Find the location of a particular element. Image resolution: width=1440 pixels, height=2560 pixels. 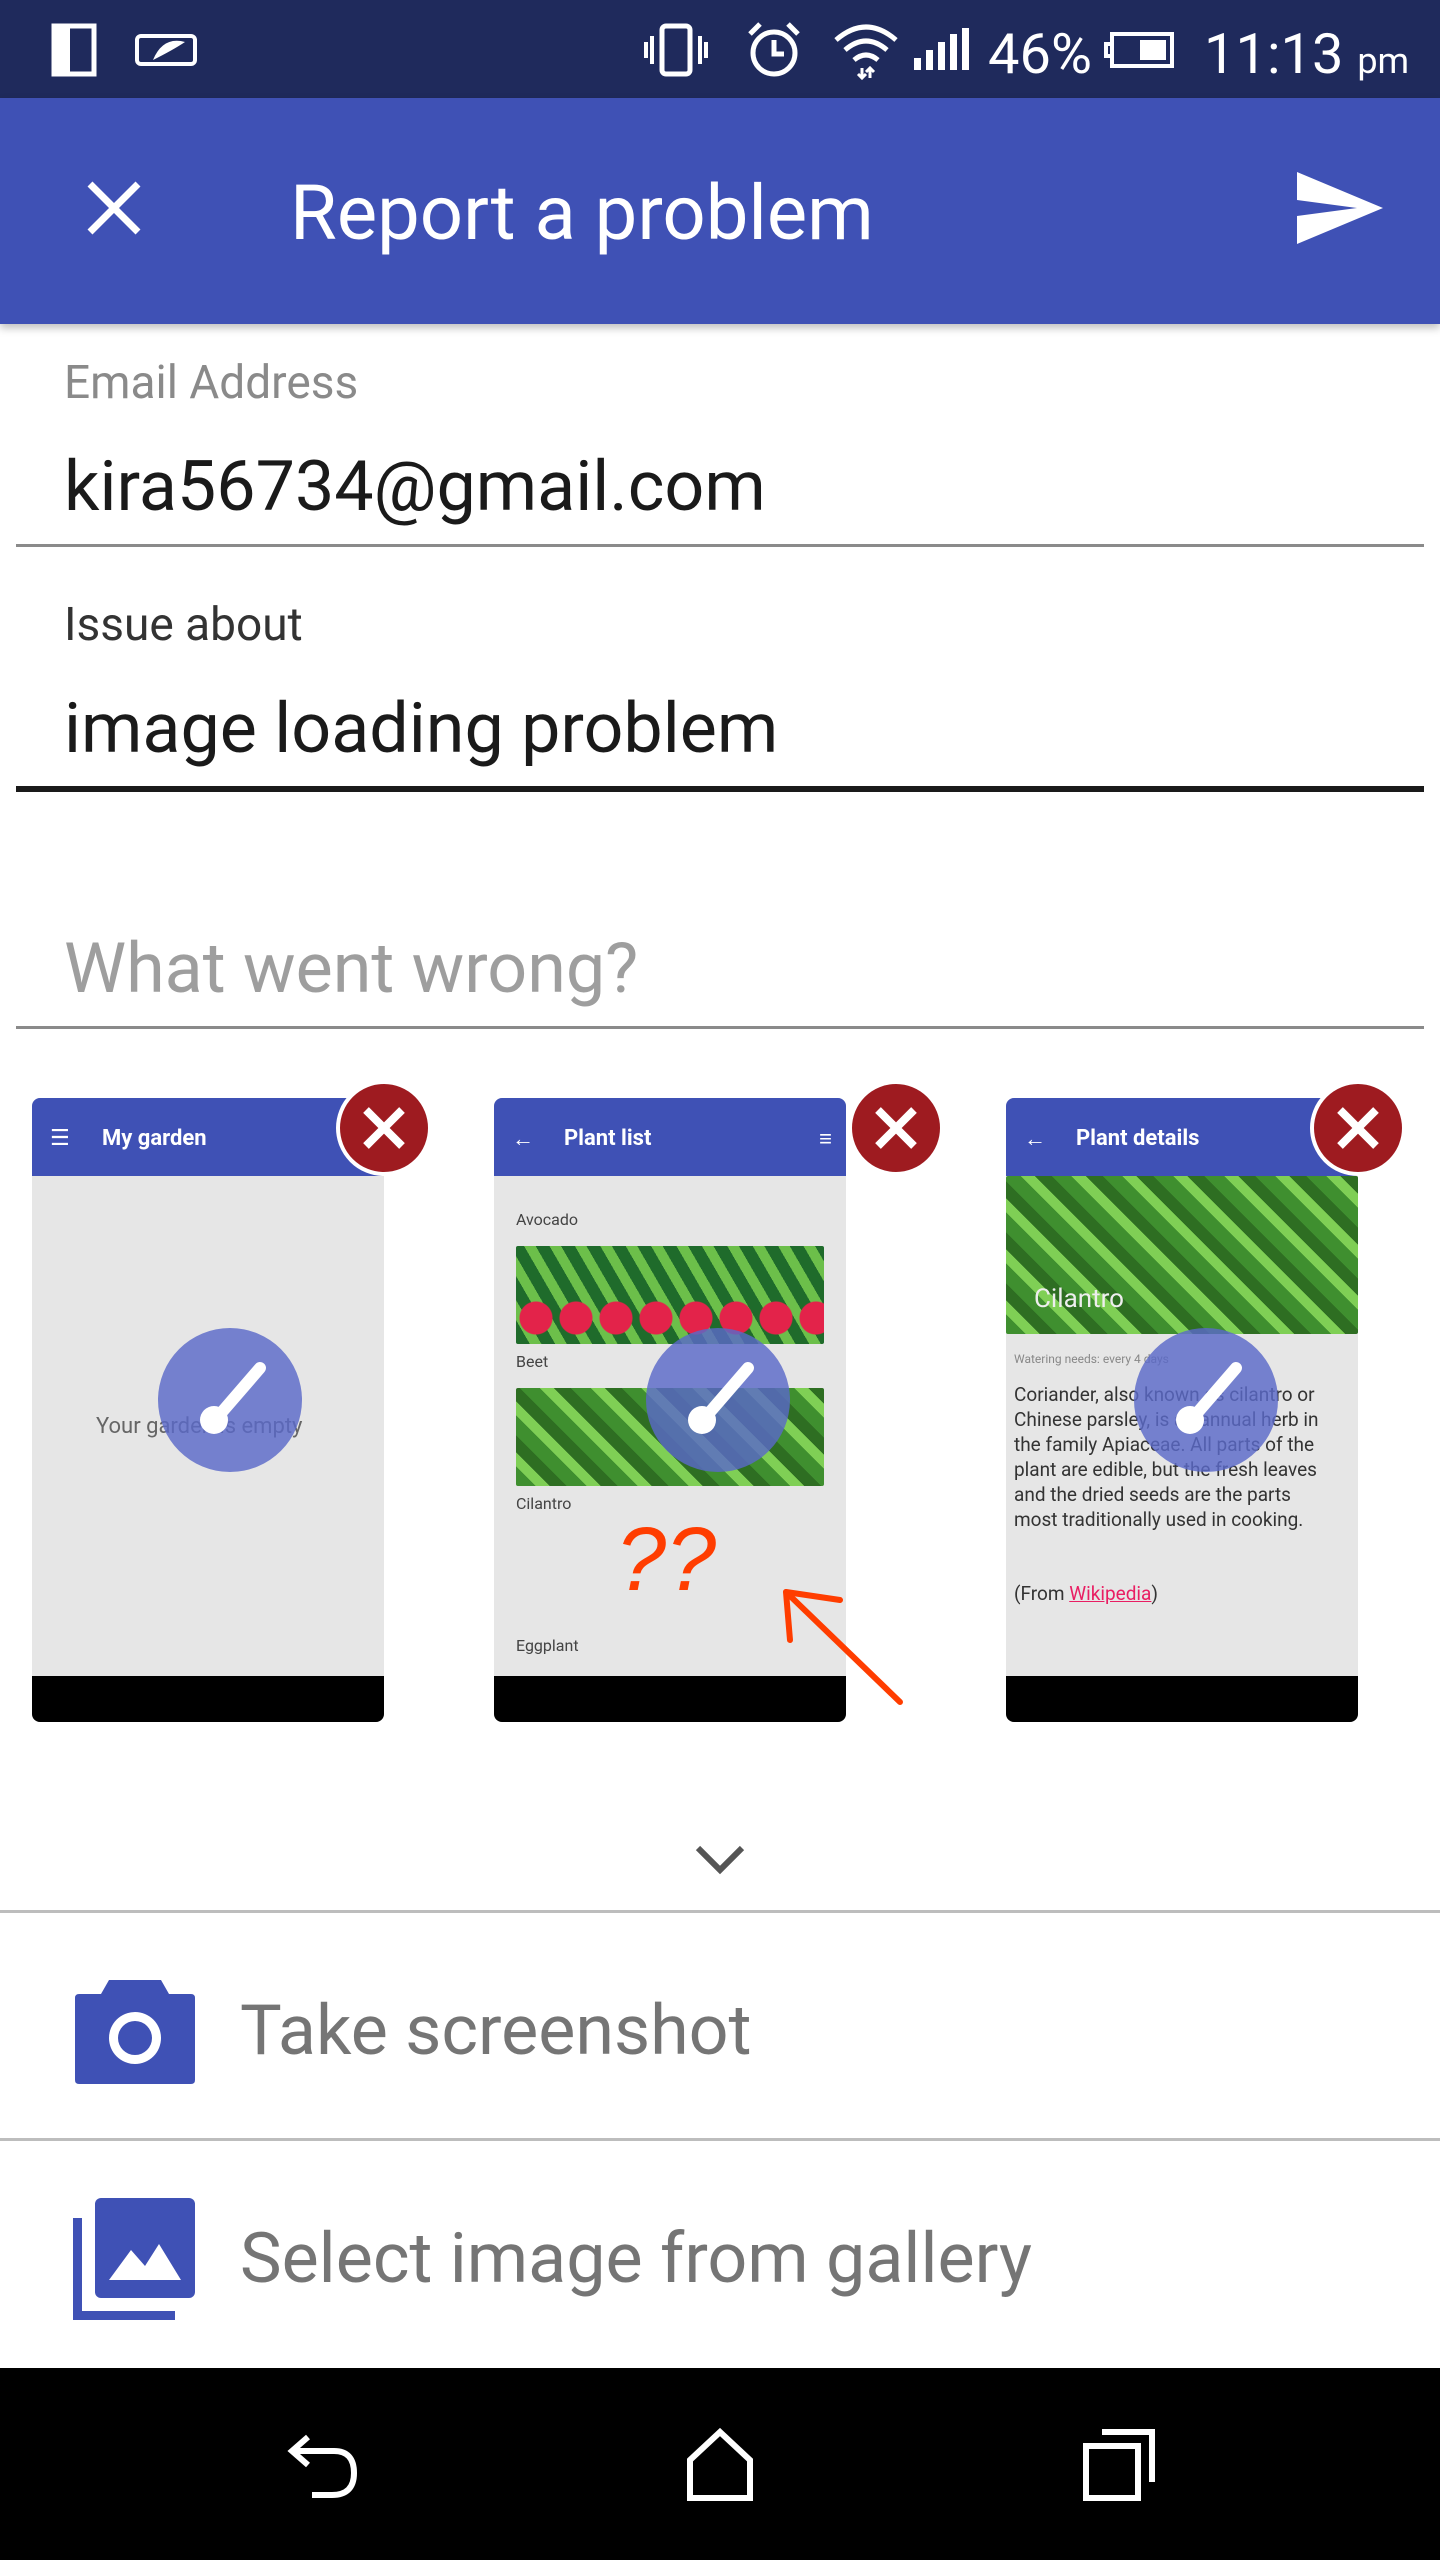

menu-icon: ☰ is located at coordinates (60, 1138).